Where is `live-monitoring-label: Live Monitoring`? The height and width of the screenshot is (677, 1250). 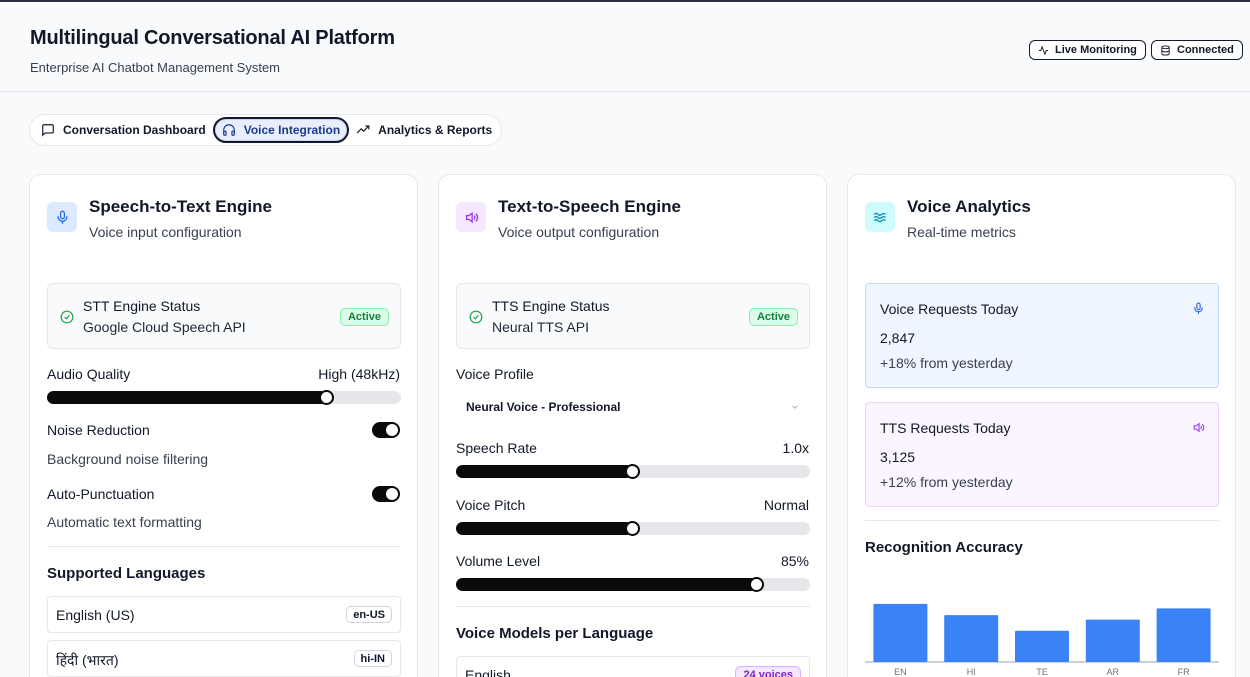 live-monitoring-label: Live Monitoring is located at coordinates (1096, 50).